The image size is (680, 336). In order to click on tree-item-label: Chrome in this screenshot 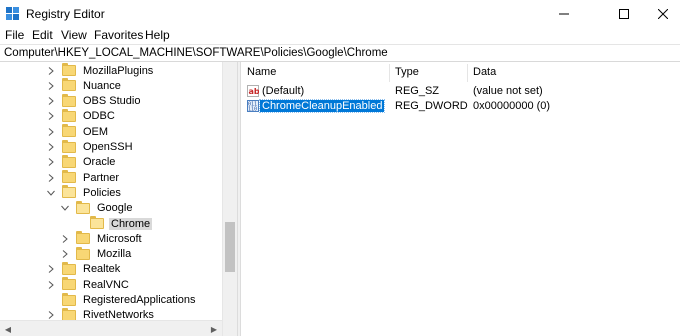, I will do `click(131, 223)`.